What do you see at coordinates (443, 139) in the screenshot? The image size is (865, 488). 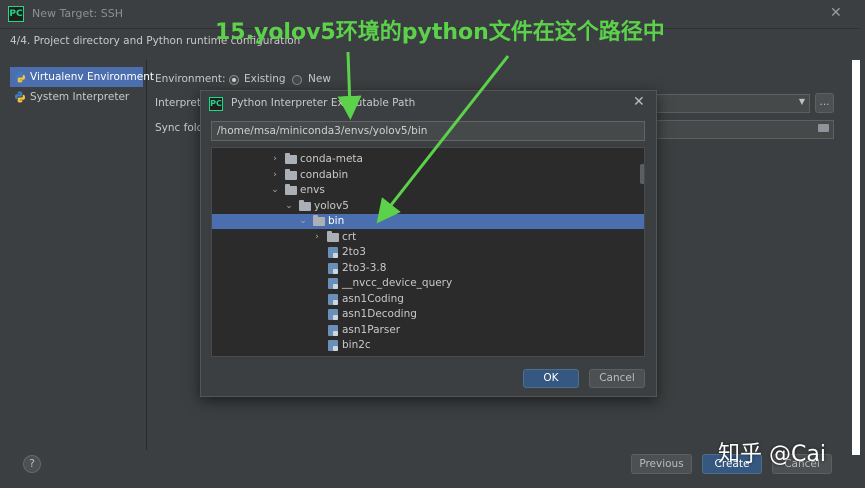 I see `annotation-arrow-to-bin` at bounding box center [443, 139].